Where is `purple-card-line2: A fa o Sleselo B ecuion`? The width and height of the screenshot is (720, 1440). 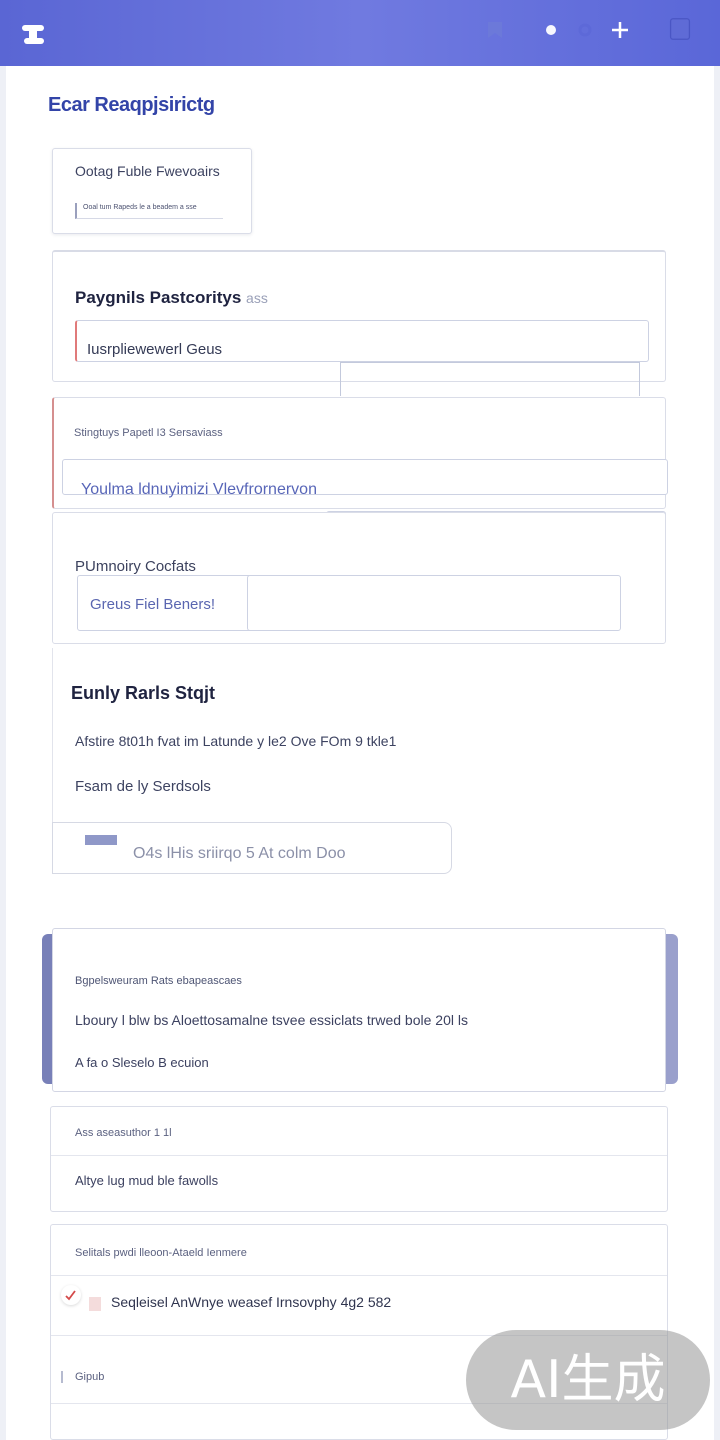 purple-card-line2: A fa o Sleselo B ecuion is located at coordinates (142, 1062).